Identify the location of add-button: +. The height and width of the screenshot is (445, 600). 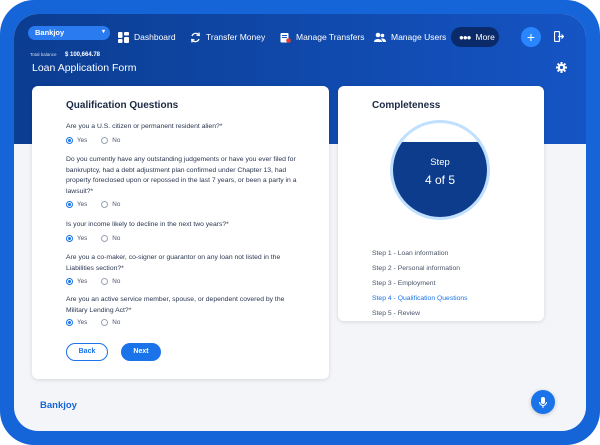
(531, 37).